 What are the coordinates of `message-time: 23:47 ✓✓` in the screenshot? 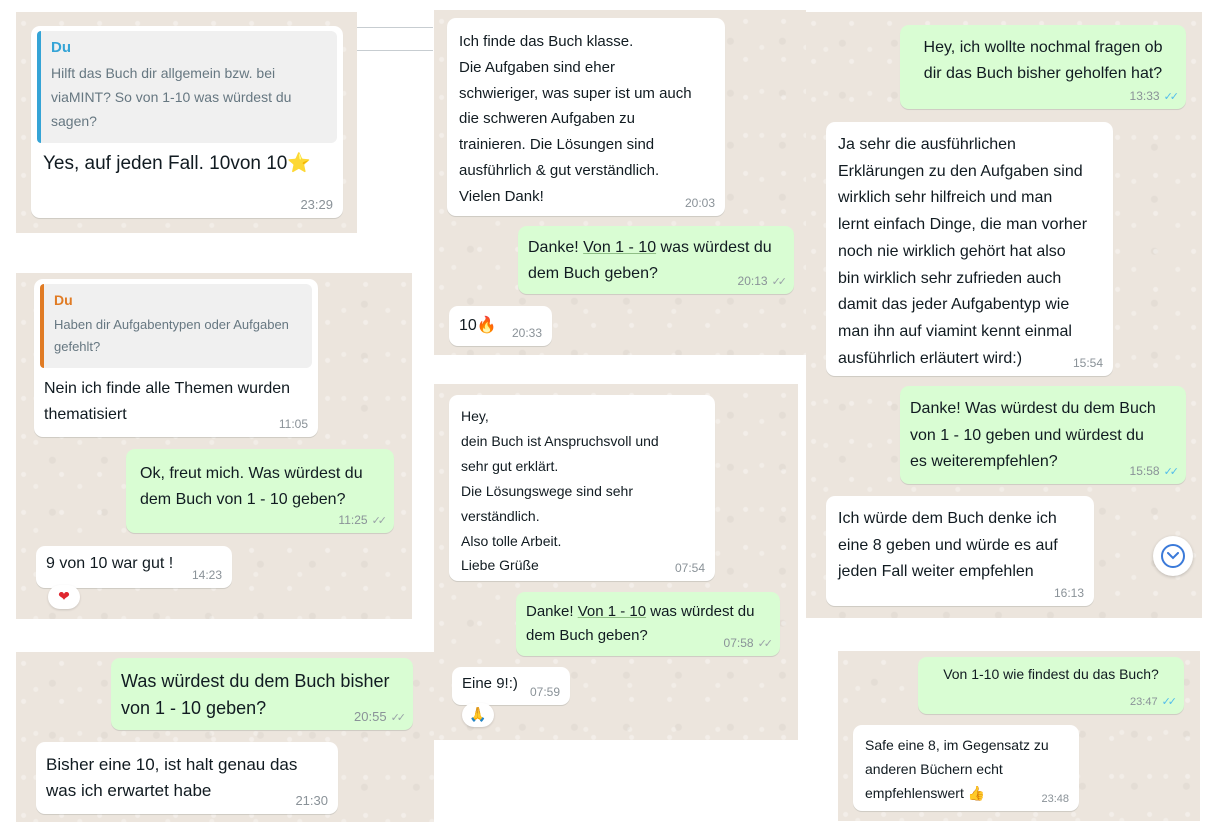 It's located at (1154, 702).